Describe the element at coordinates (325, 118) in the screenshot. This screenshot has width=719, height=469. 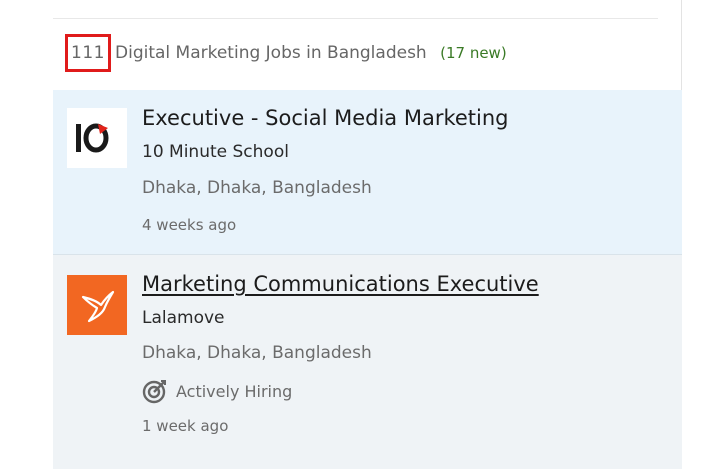
I see `job-title-link: Executive - Social Media Marketing` at that location.